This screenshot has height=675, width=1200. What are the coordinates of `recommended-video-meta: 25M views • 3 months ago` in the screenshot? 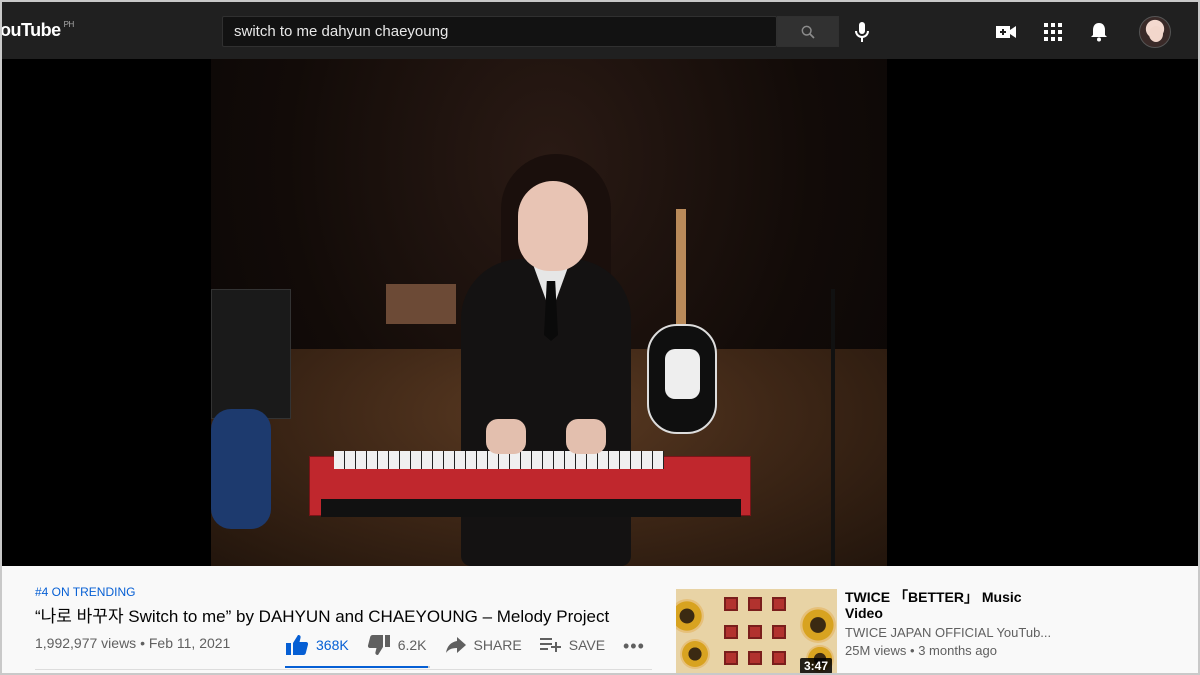 It's located at (921, 650).